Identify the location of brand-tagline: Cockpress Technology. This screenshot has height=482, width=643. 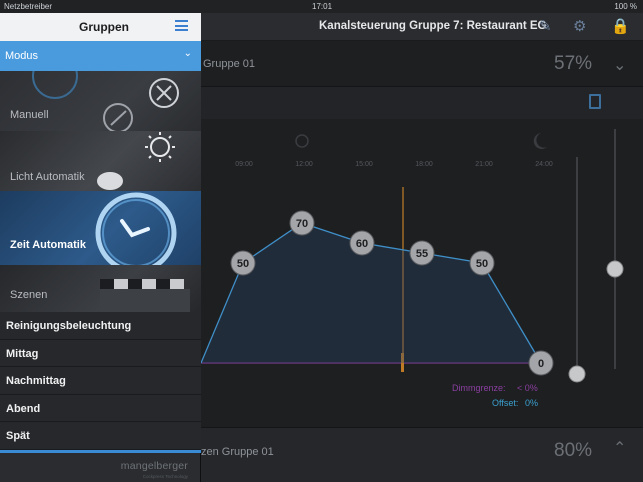
(165, 476).